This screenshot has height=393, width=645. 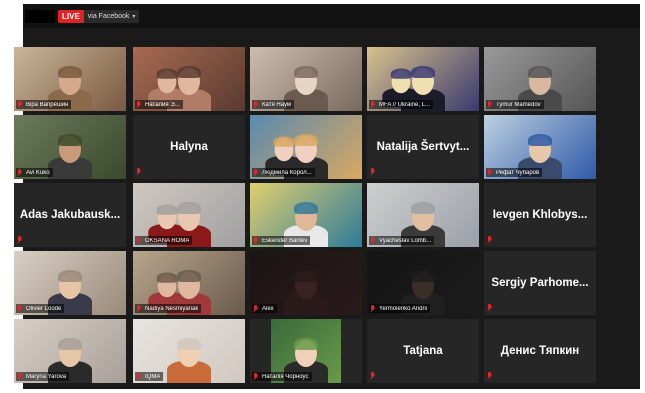 I want to click on participant-tile: Tatjana, so click(x=423, y=351).